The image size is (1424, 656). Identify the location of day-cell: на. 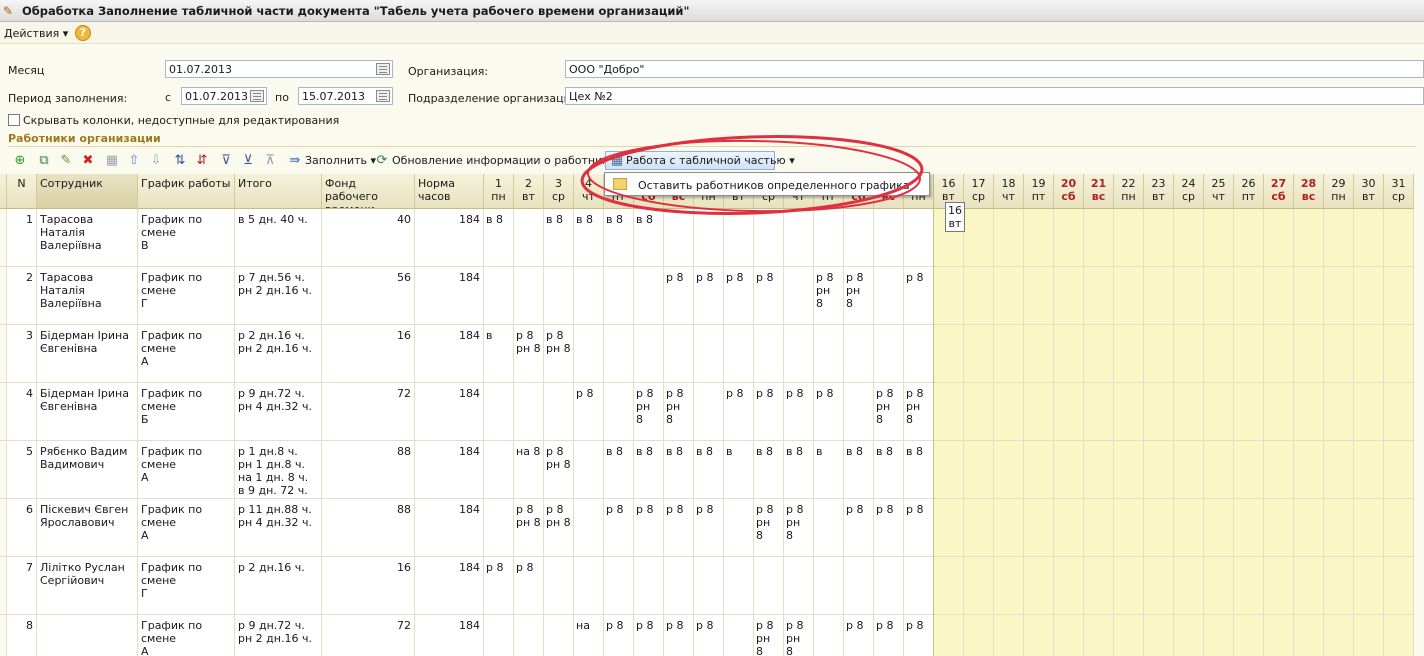
(589, 635).